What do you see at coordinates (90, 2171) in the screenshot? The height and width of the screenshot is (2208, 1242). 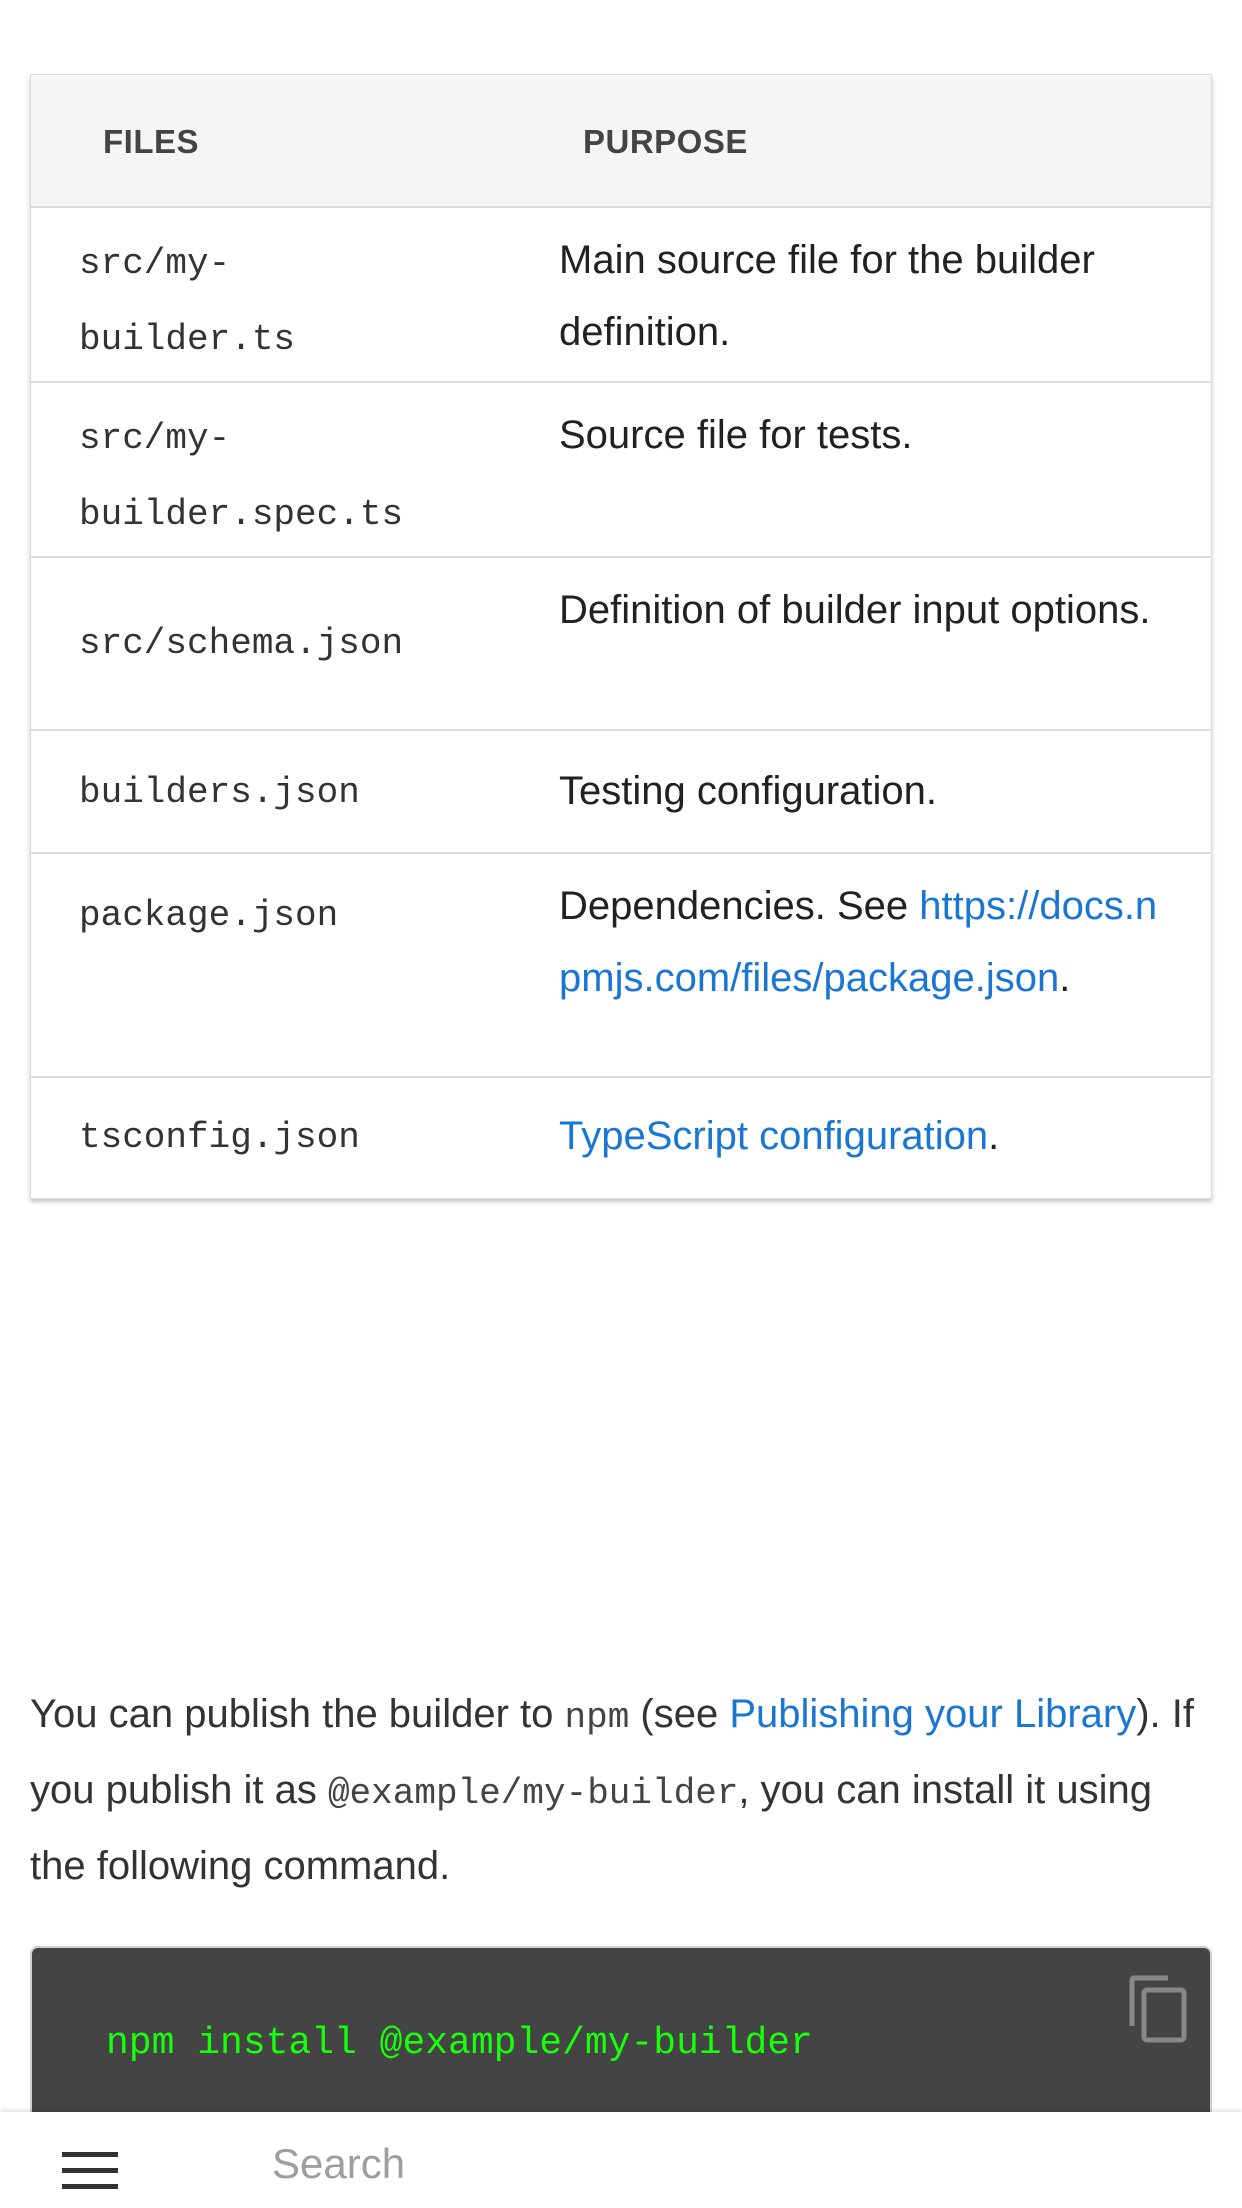 I see `hamburger-menu-icon` at bounding box center [90, 2171].